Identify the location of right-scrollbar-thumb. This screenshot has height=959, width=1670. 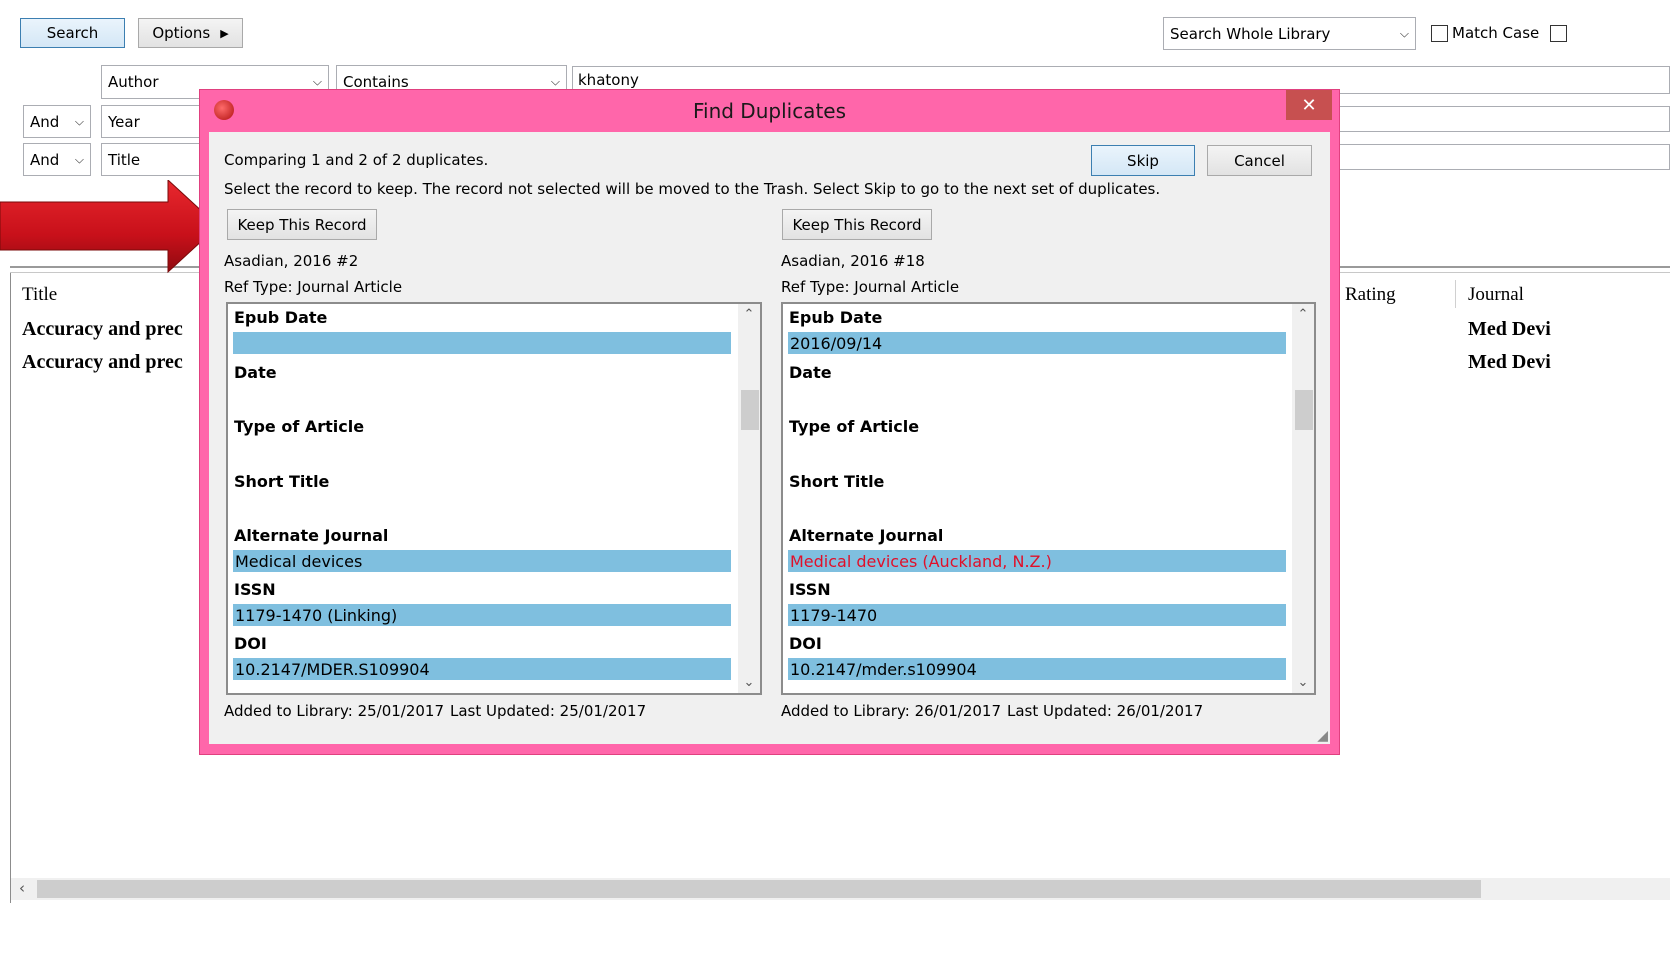
(1304, 410).